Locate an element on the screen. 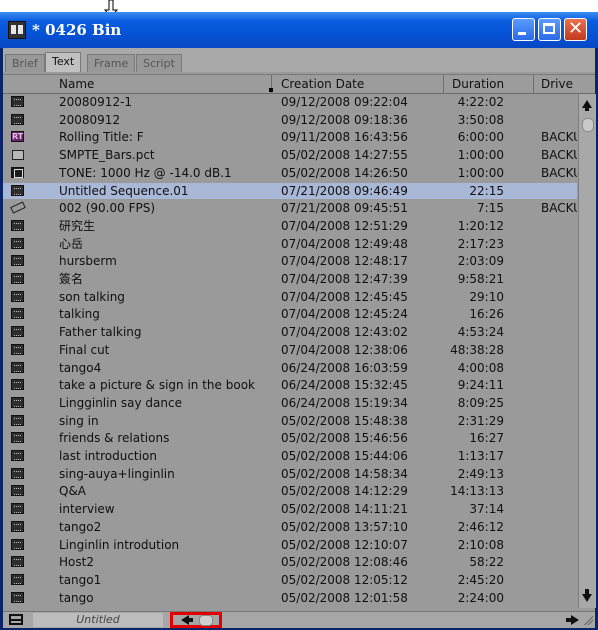  table-row: tango2 05/02/2008 13:57:10 2:46:12 is located at coordinates (290, 527).